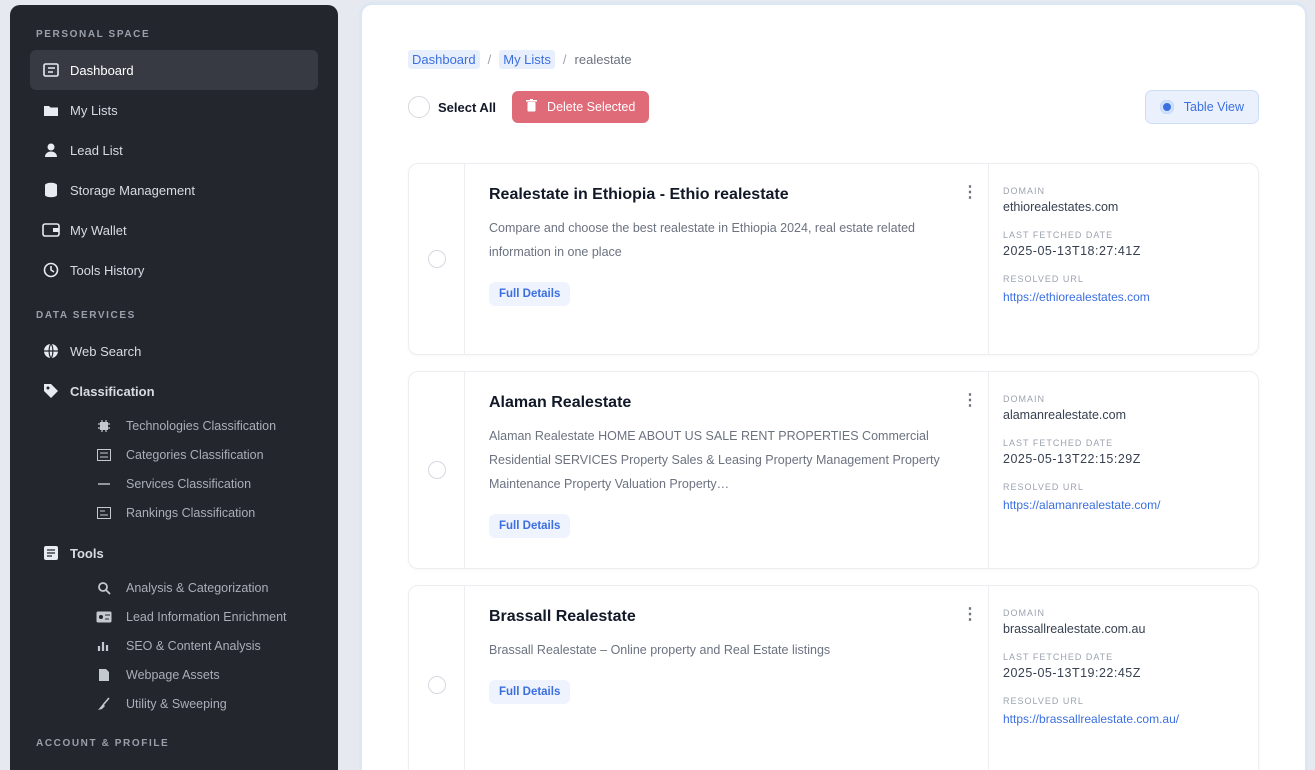  I want to click on domain-value: brassallrealestate.com.au, so click(1074, 629).